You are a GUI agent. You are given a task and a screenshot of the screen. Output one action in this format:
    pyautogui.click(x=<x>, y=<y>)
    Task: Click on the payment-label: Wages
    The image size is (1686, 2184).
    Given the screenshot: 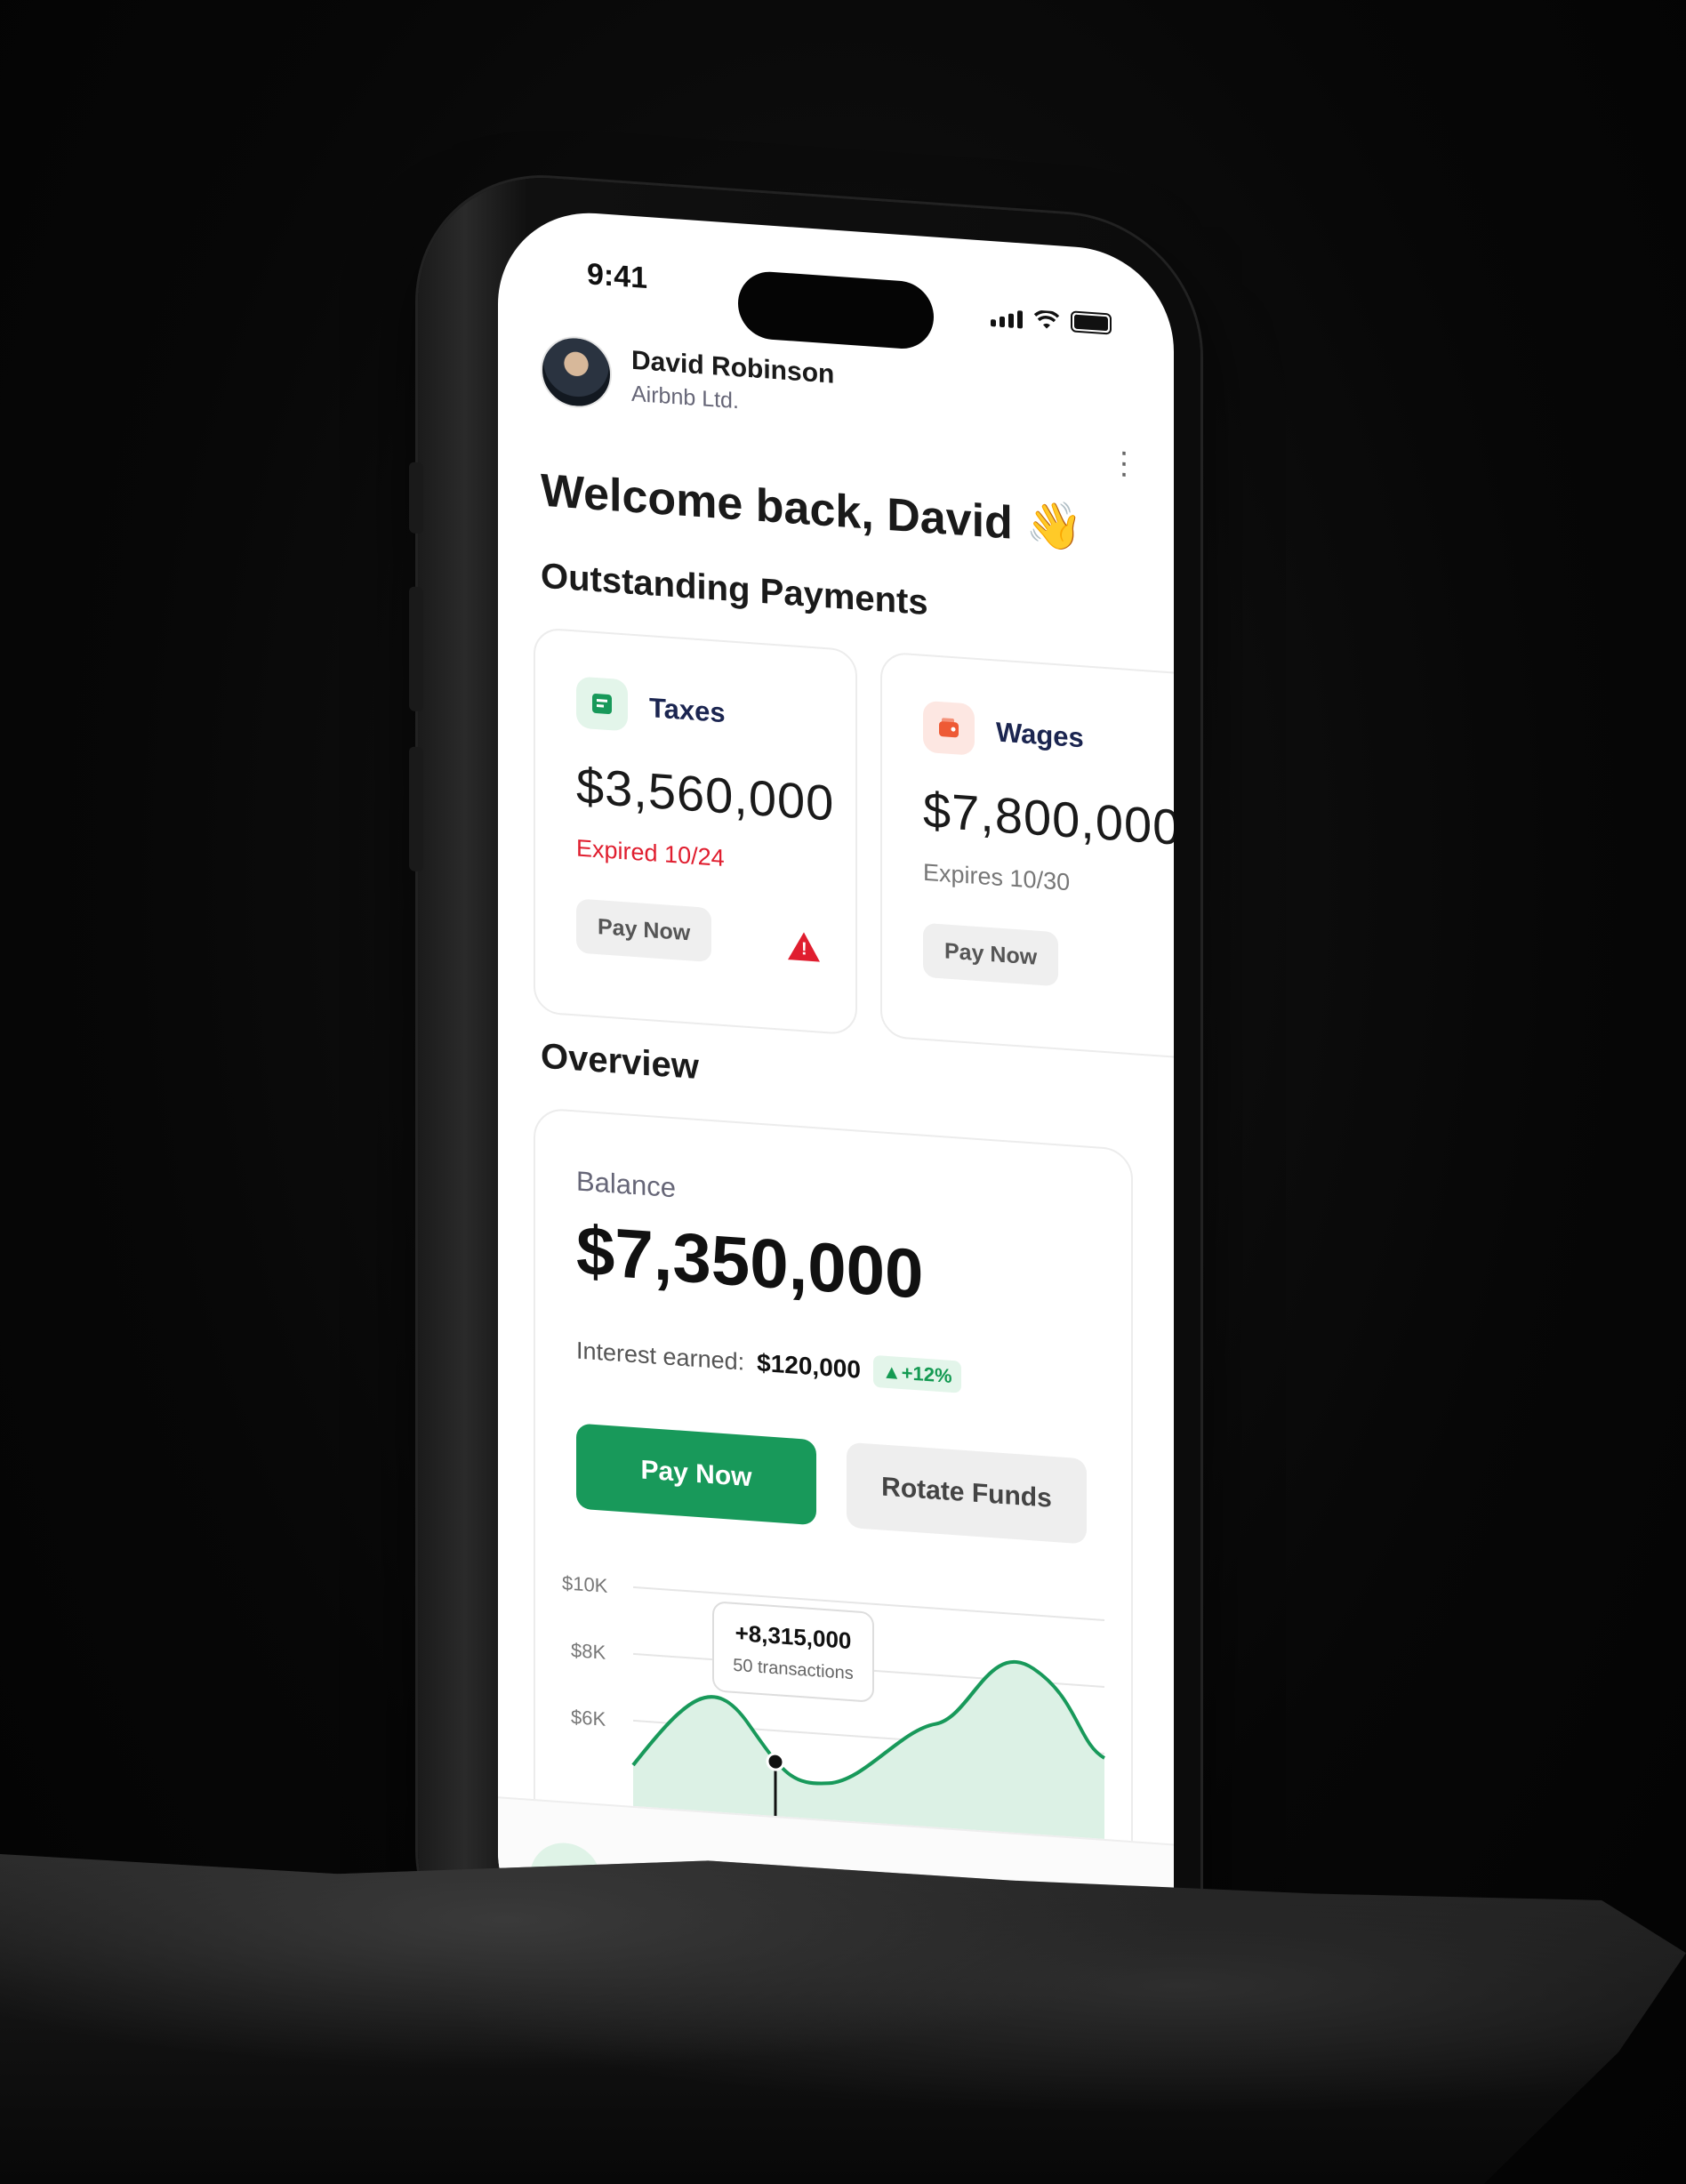 What is the action you would take?
    pyautogui.click(x=1040, y=735)
    